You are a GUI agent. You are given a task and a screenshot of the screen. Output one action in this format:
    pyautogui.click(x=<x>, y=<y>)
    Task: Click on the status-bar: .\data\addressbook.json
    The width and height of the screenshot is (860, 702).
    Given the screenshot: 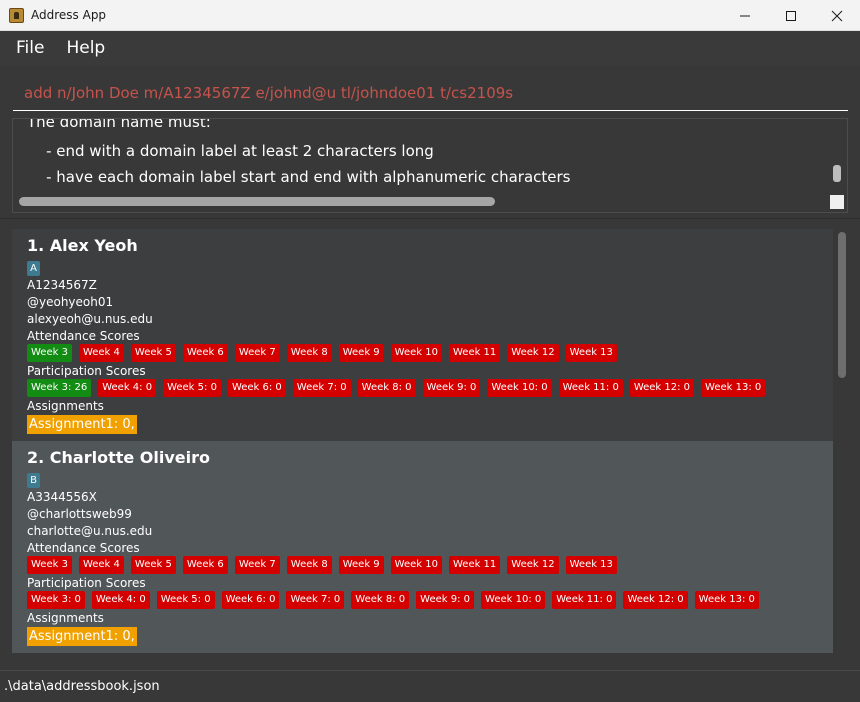 What is the action you would take?
    pyautogui.click(x=430, y=686)
    